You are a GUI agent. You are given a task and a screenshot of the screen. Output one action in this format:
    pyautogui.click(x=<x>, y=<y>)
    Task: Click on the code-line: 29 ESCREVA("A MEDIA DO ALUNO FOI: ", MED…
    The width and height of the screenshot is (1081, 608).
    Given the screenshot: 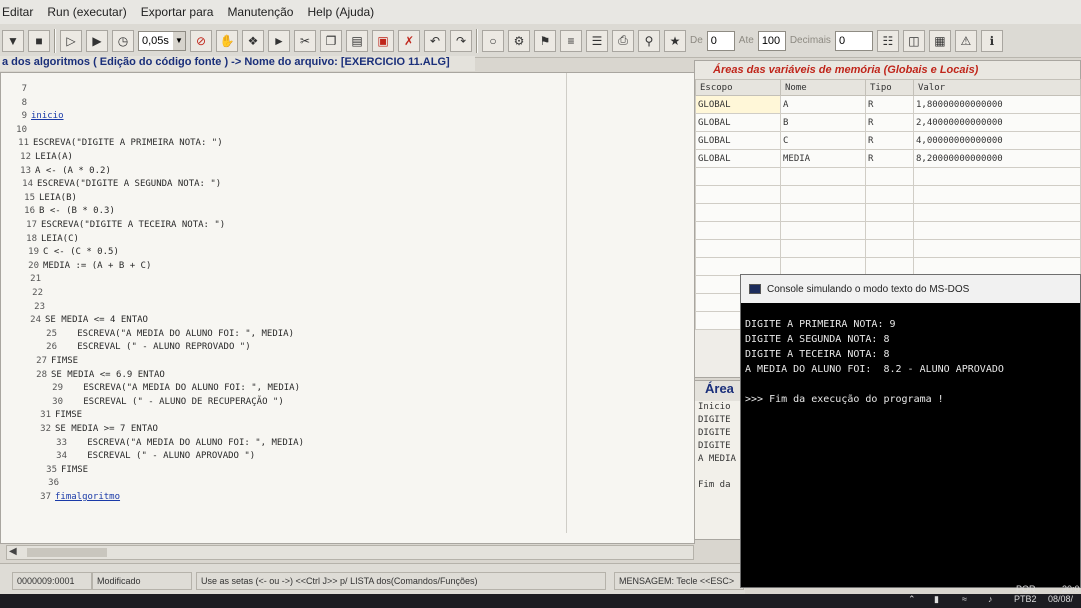 What is the action you would take?
    pyautogui.click(x=168, y=388)
    